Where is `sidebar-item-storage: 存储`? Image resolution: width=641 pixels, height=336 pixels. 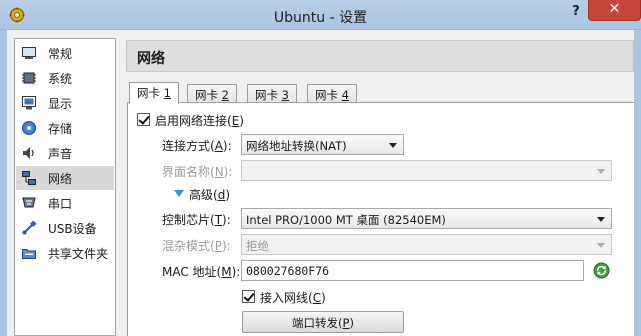
sidebar-item-storage: 存储 is located at coordinates (65, 128).